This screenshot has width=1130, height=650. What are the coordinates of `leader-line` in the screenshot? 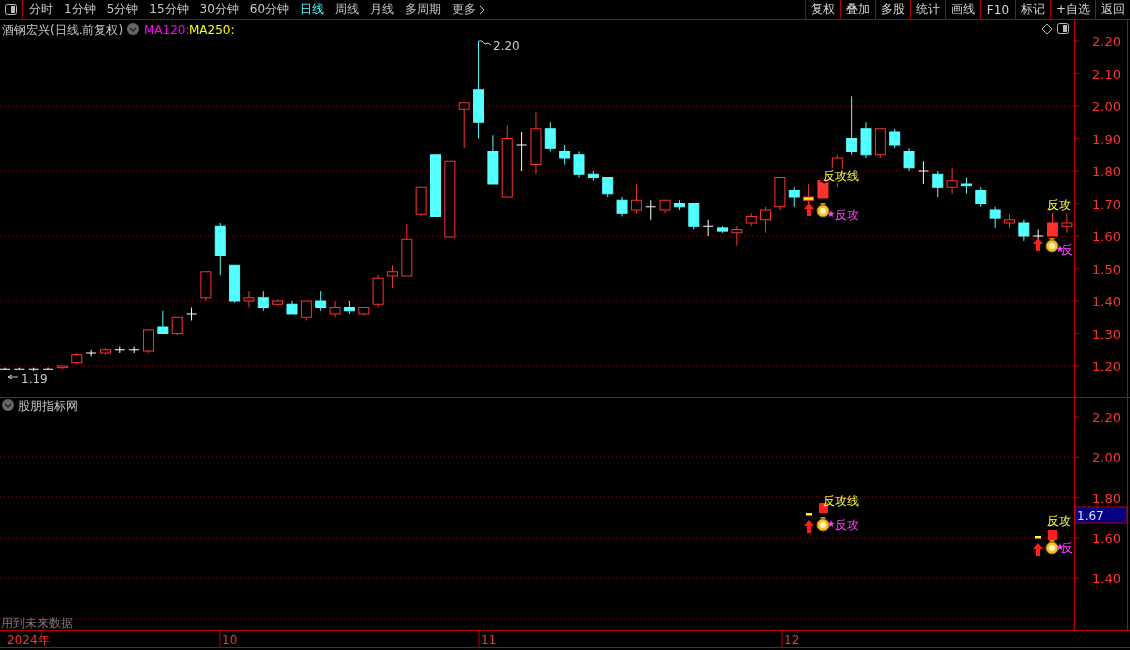 It's located at (485, 43).